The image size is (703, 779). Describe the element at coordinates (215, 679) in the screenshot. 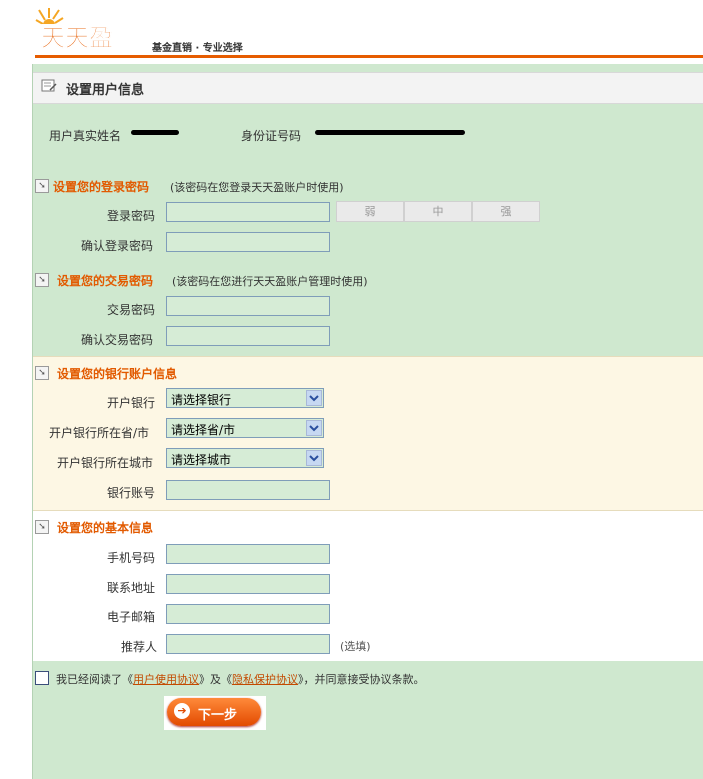

I see `agreement-text-2: 》及《` at that location.